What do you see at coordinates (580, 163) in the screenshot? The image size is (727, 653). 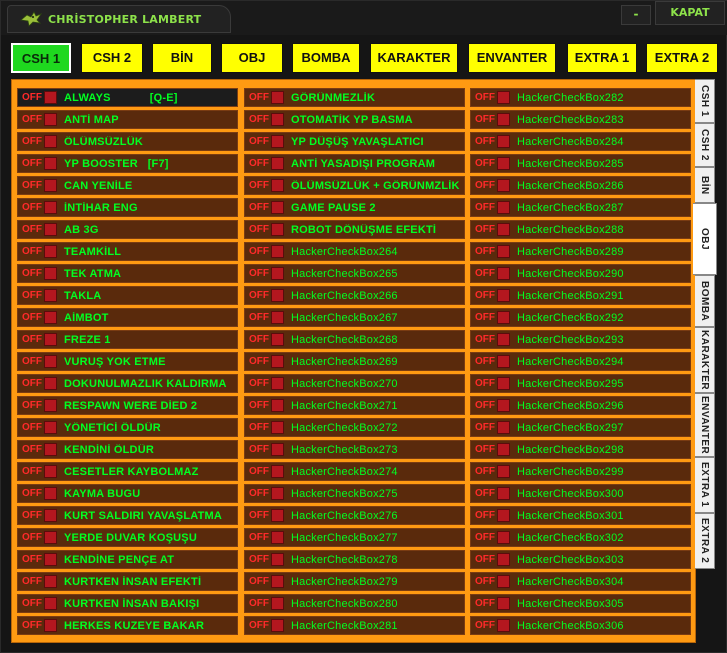 I see `option-toggle-hackercheckbox285: OFF HackerCheckBox285` at bounding box center [580, 163].